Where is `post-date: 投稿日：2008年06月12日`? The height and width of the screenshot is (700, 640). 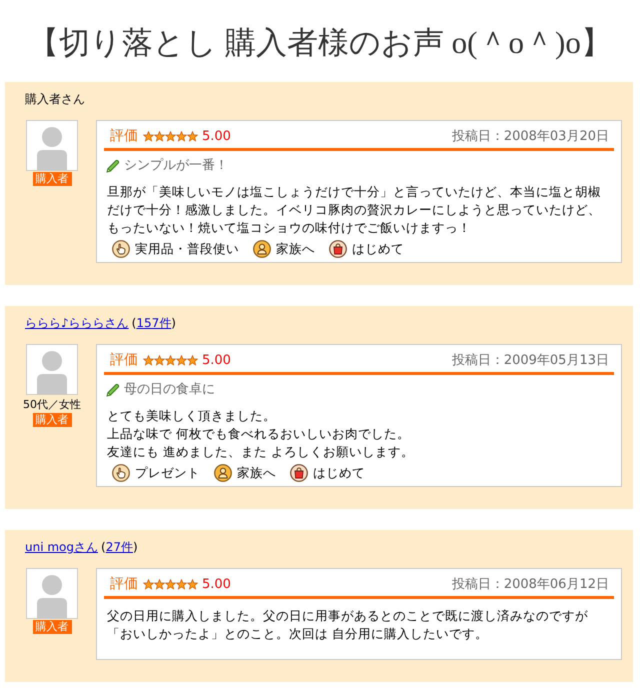
post-date: 投稿日：2008年06月12日 is located at coordinates (530, 584).